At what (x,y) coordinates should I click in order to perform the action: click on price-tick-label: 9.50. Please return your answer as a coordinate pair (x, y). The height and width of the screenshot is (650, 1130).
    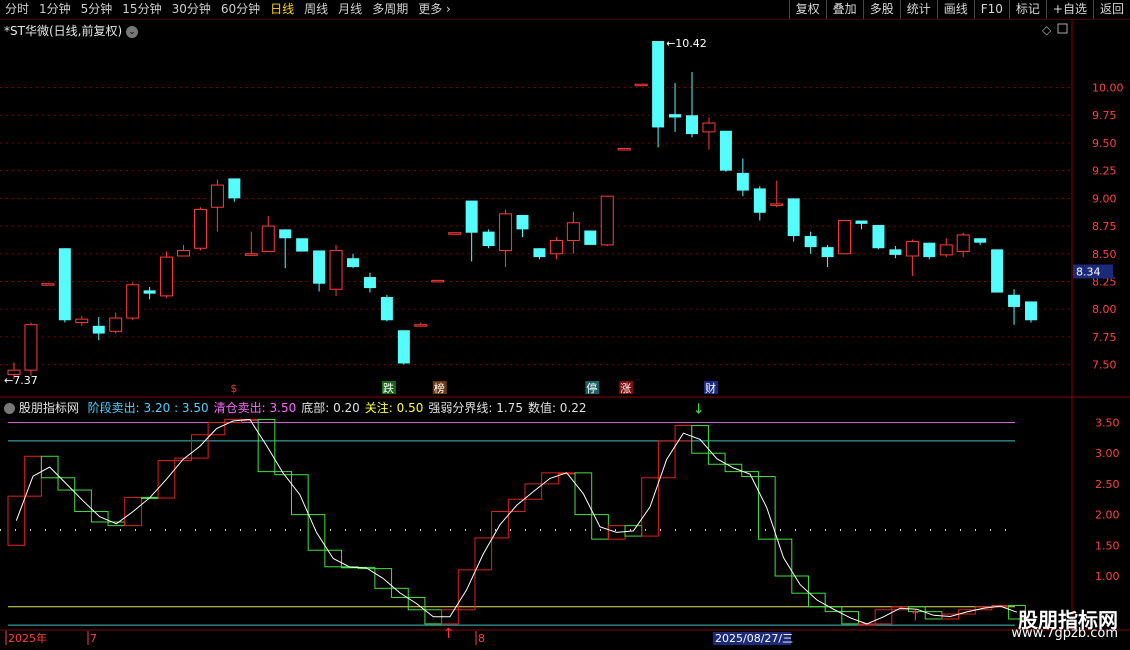
    Looking at the image, I should click on (1104, 143).